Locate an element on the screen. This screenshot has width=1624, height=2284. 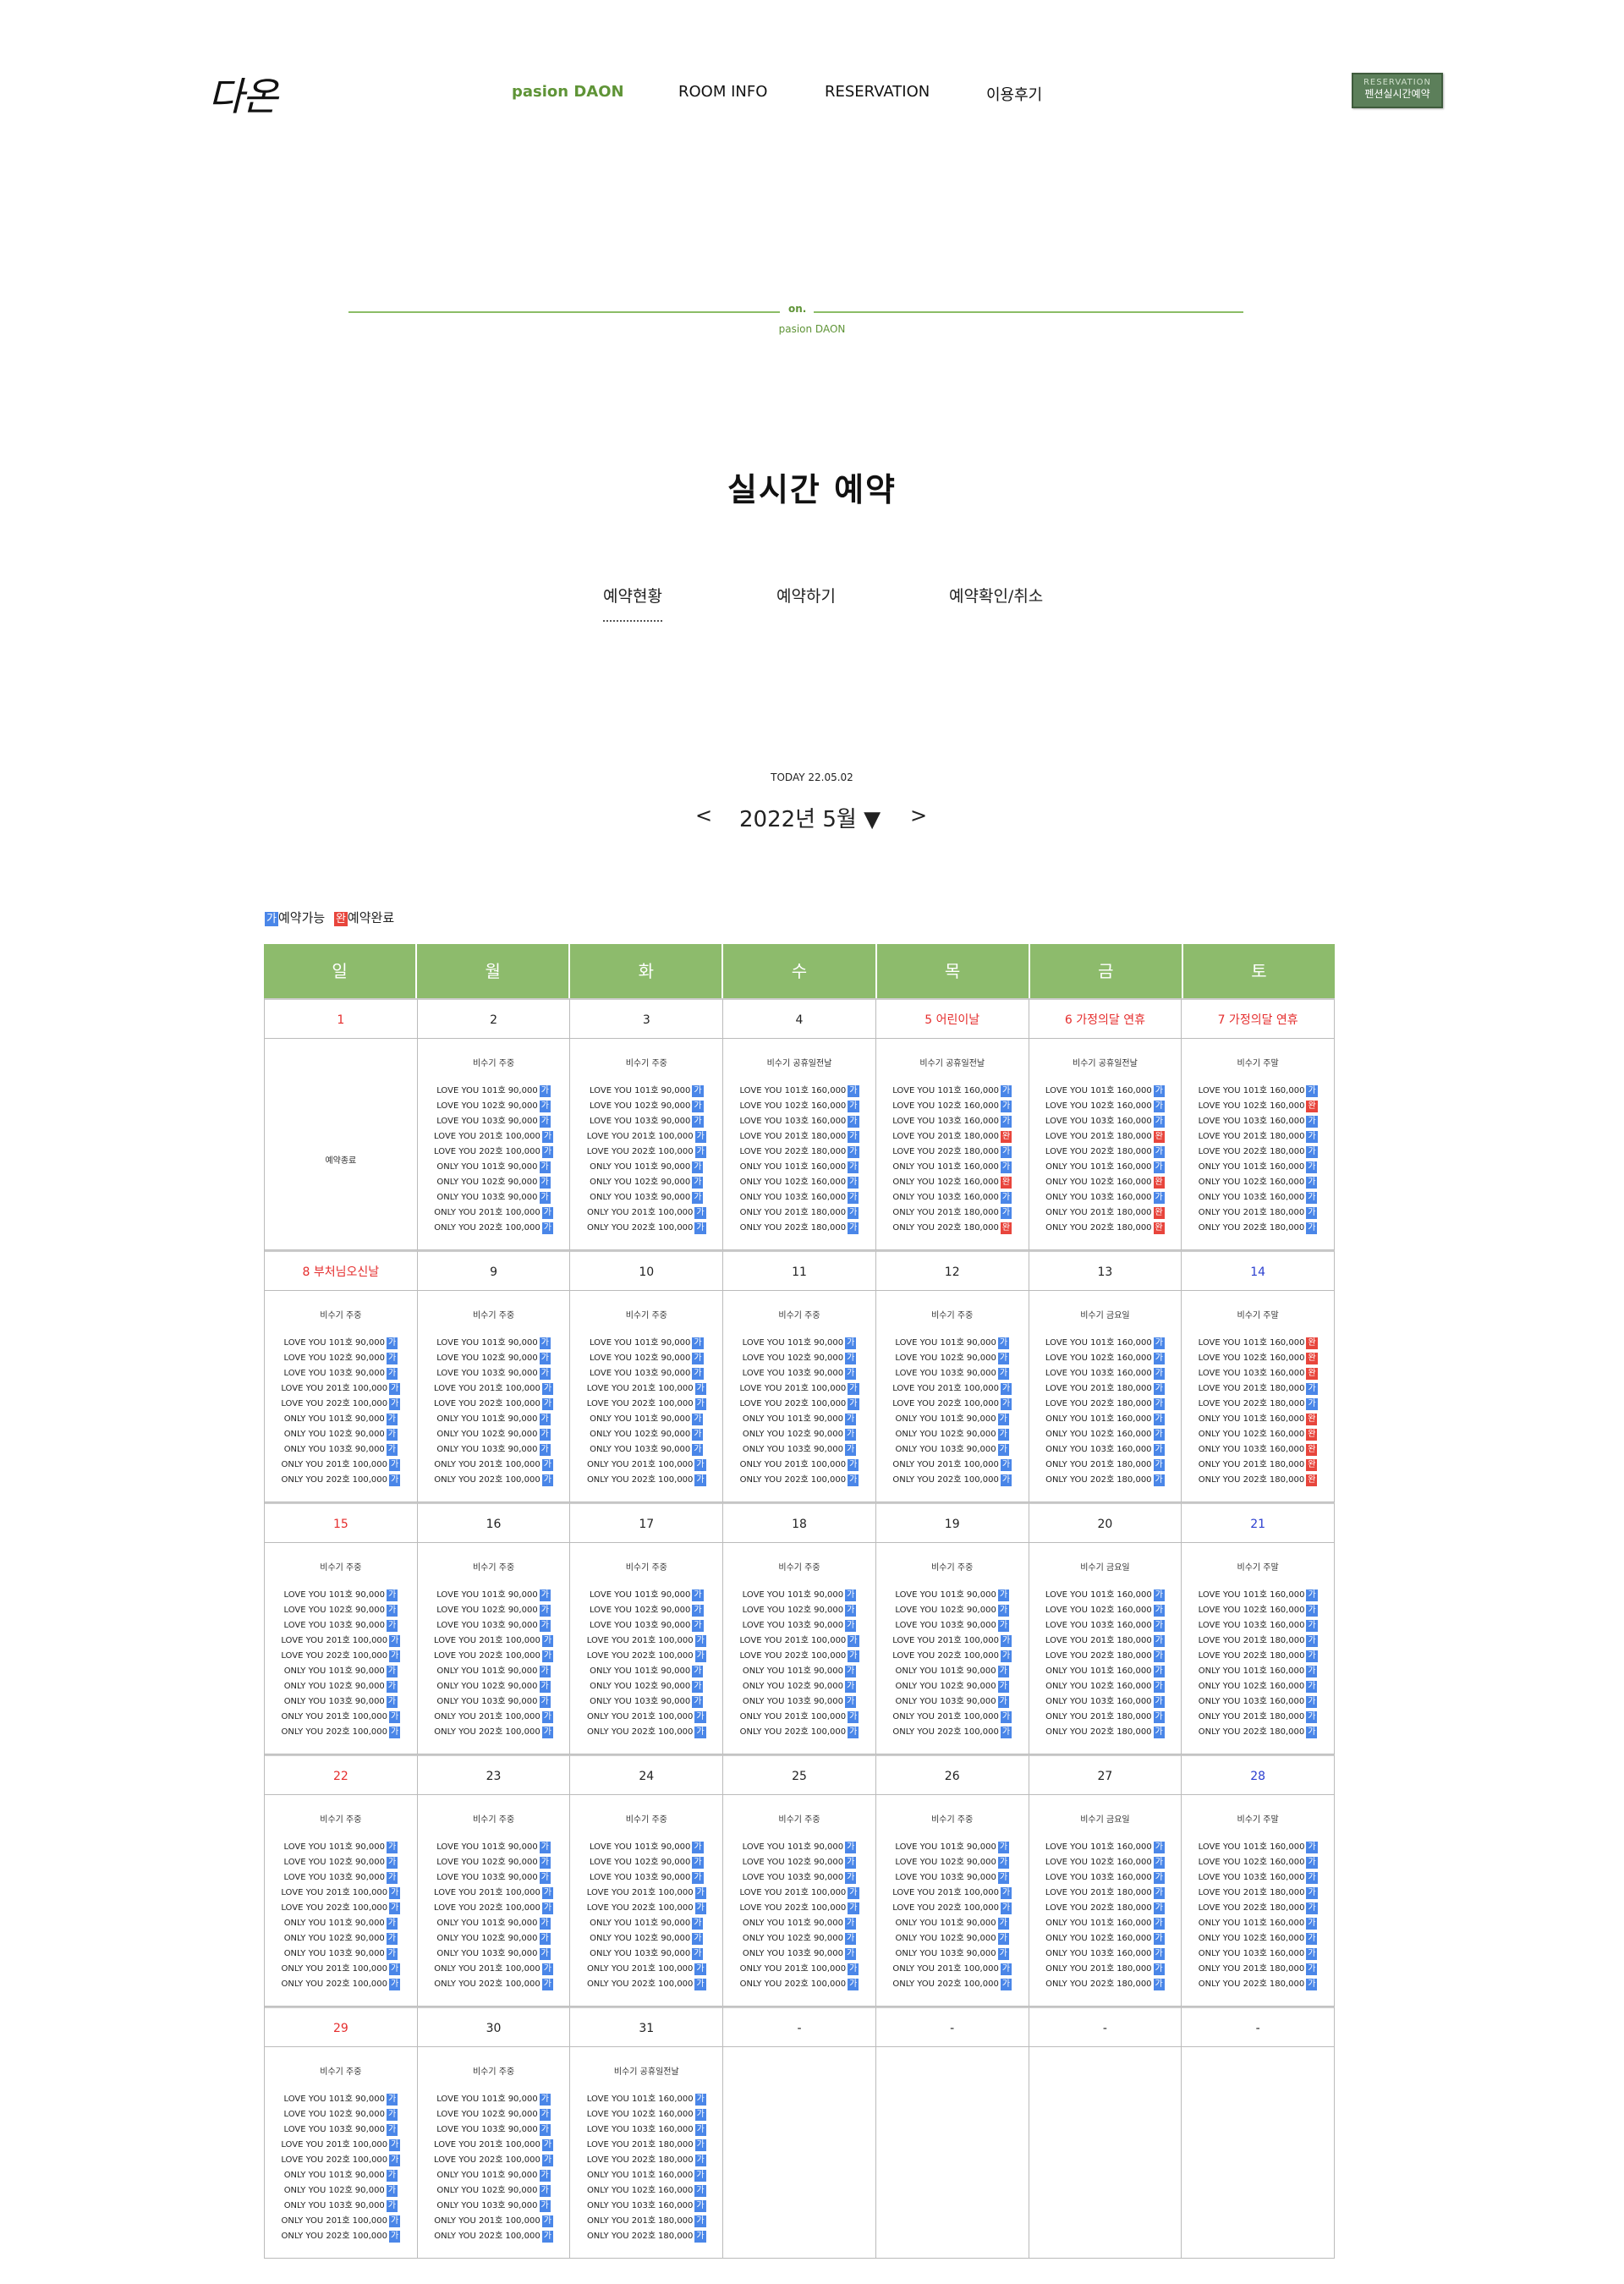
calendar-date: 10 is located at coordinates (647, 1271).